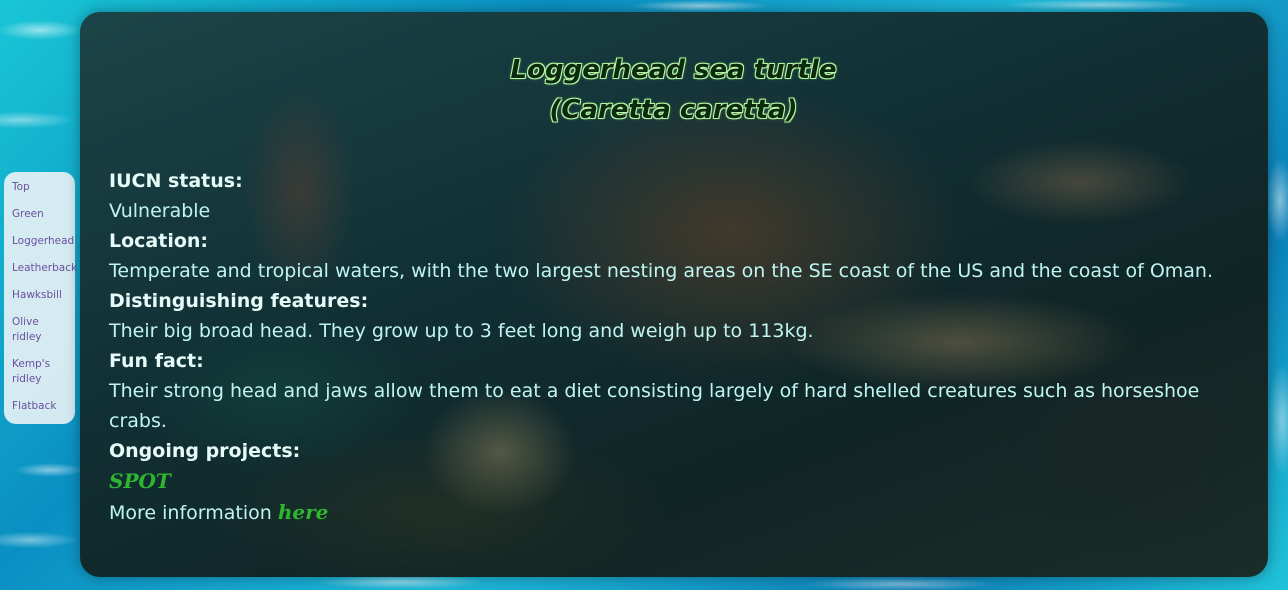 This screenshot has width=1288, height=590. Describe the element at coordinates (159, 241) in the screenshot. I see `location-label: Location:` at that location.